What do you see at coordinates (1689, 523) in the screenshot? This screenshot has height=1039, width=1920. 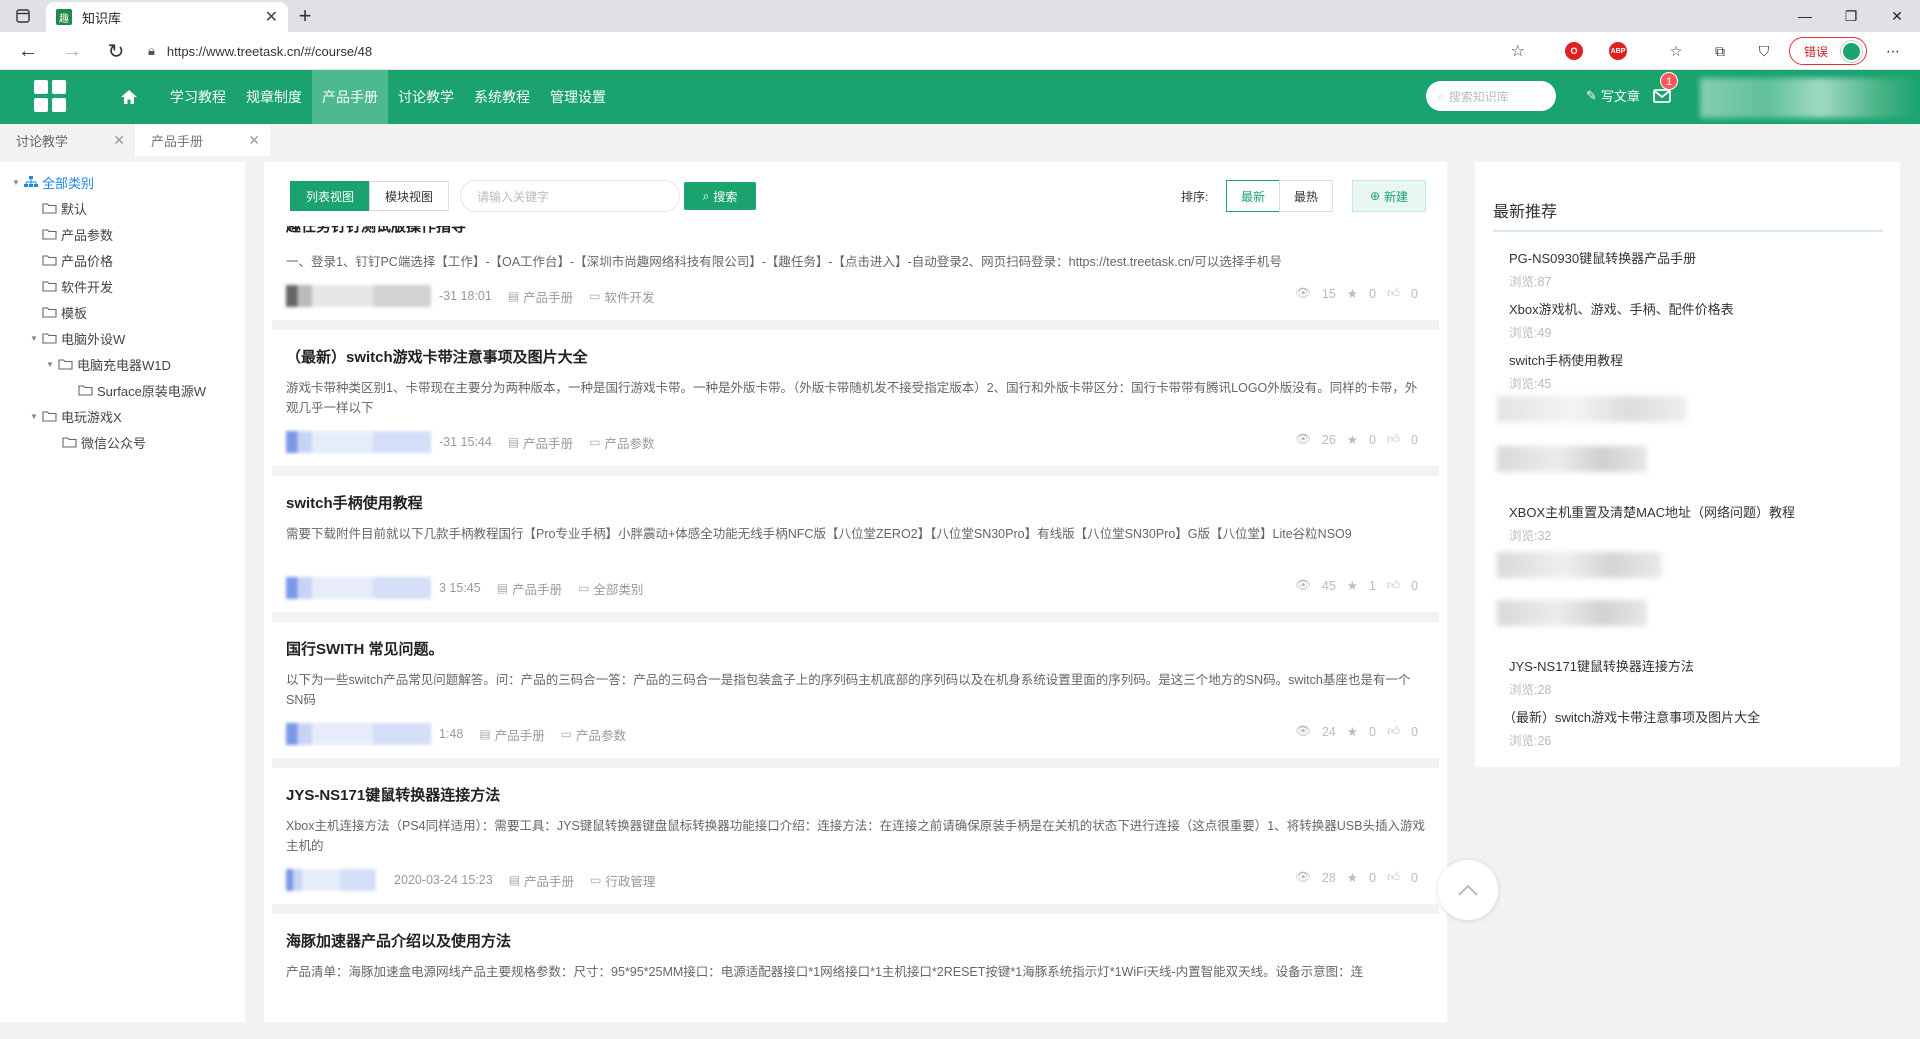 I see `recommend-item: XBOX主机重置及清楚MAC地址（网络问题）教程 浏览:32` at bounding box center [1689, 523].